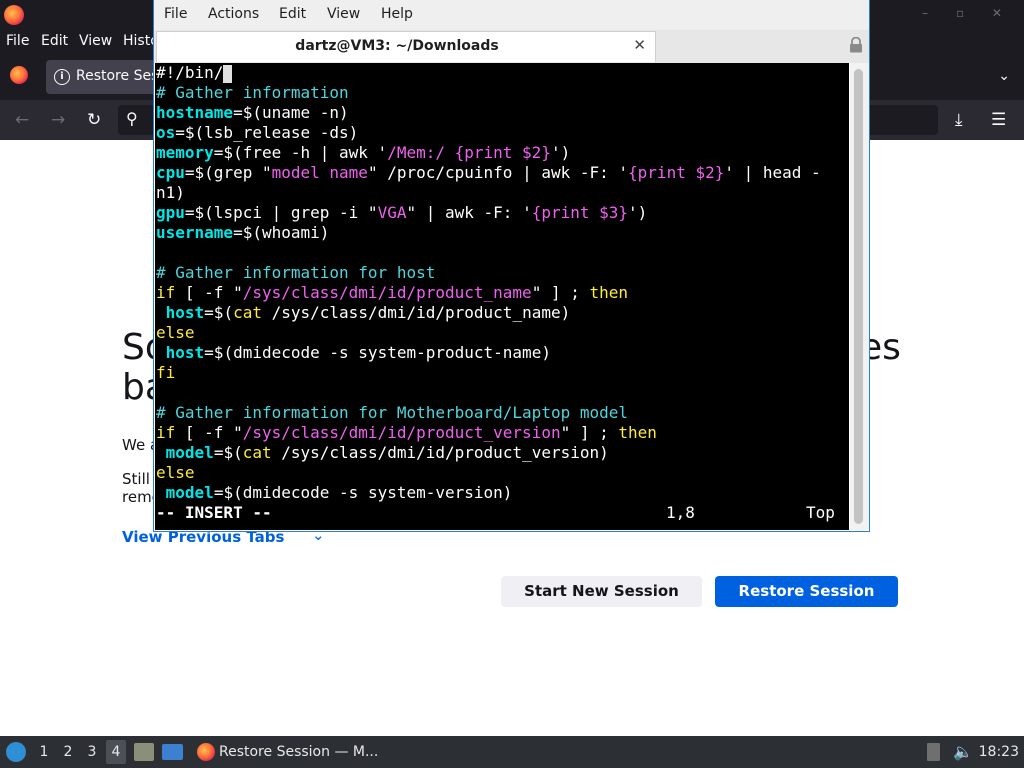 Image resolution: width=1024 pixels, height=768 pixels. What do you see at coordinates (185, 152) in the screenshot?
I see `code-token: memory` at bounding box center [185, 152].